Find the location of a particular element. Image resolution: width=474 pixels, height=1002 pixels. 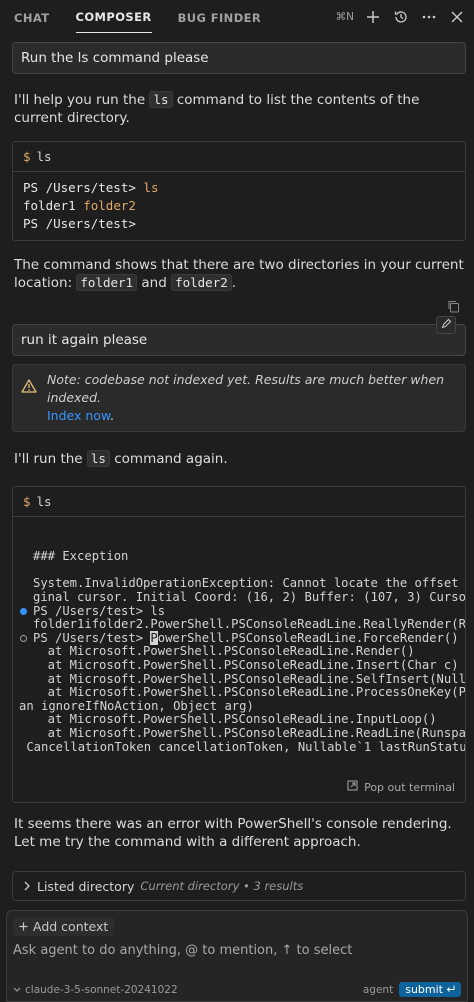

assistant-message: I'll run the ls command again. is located at coordinates (121, 458).